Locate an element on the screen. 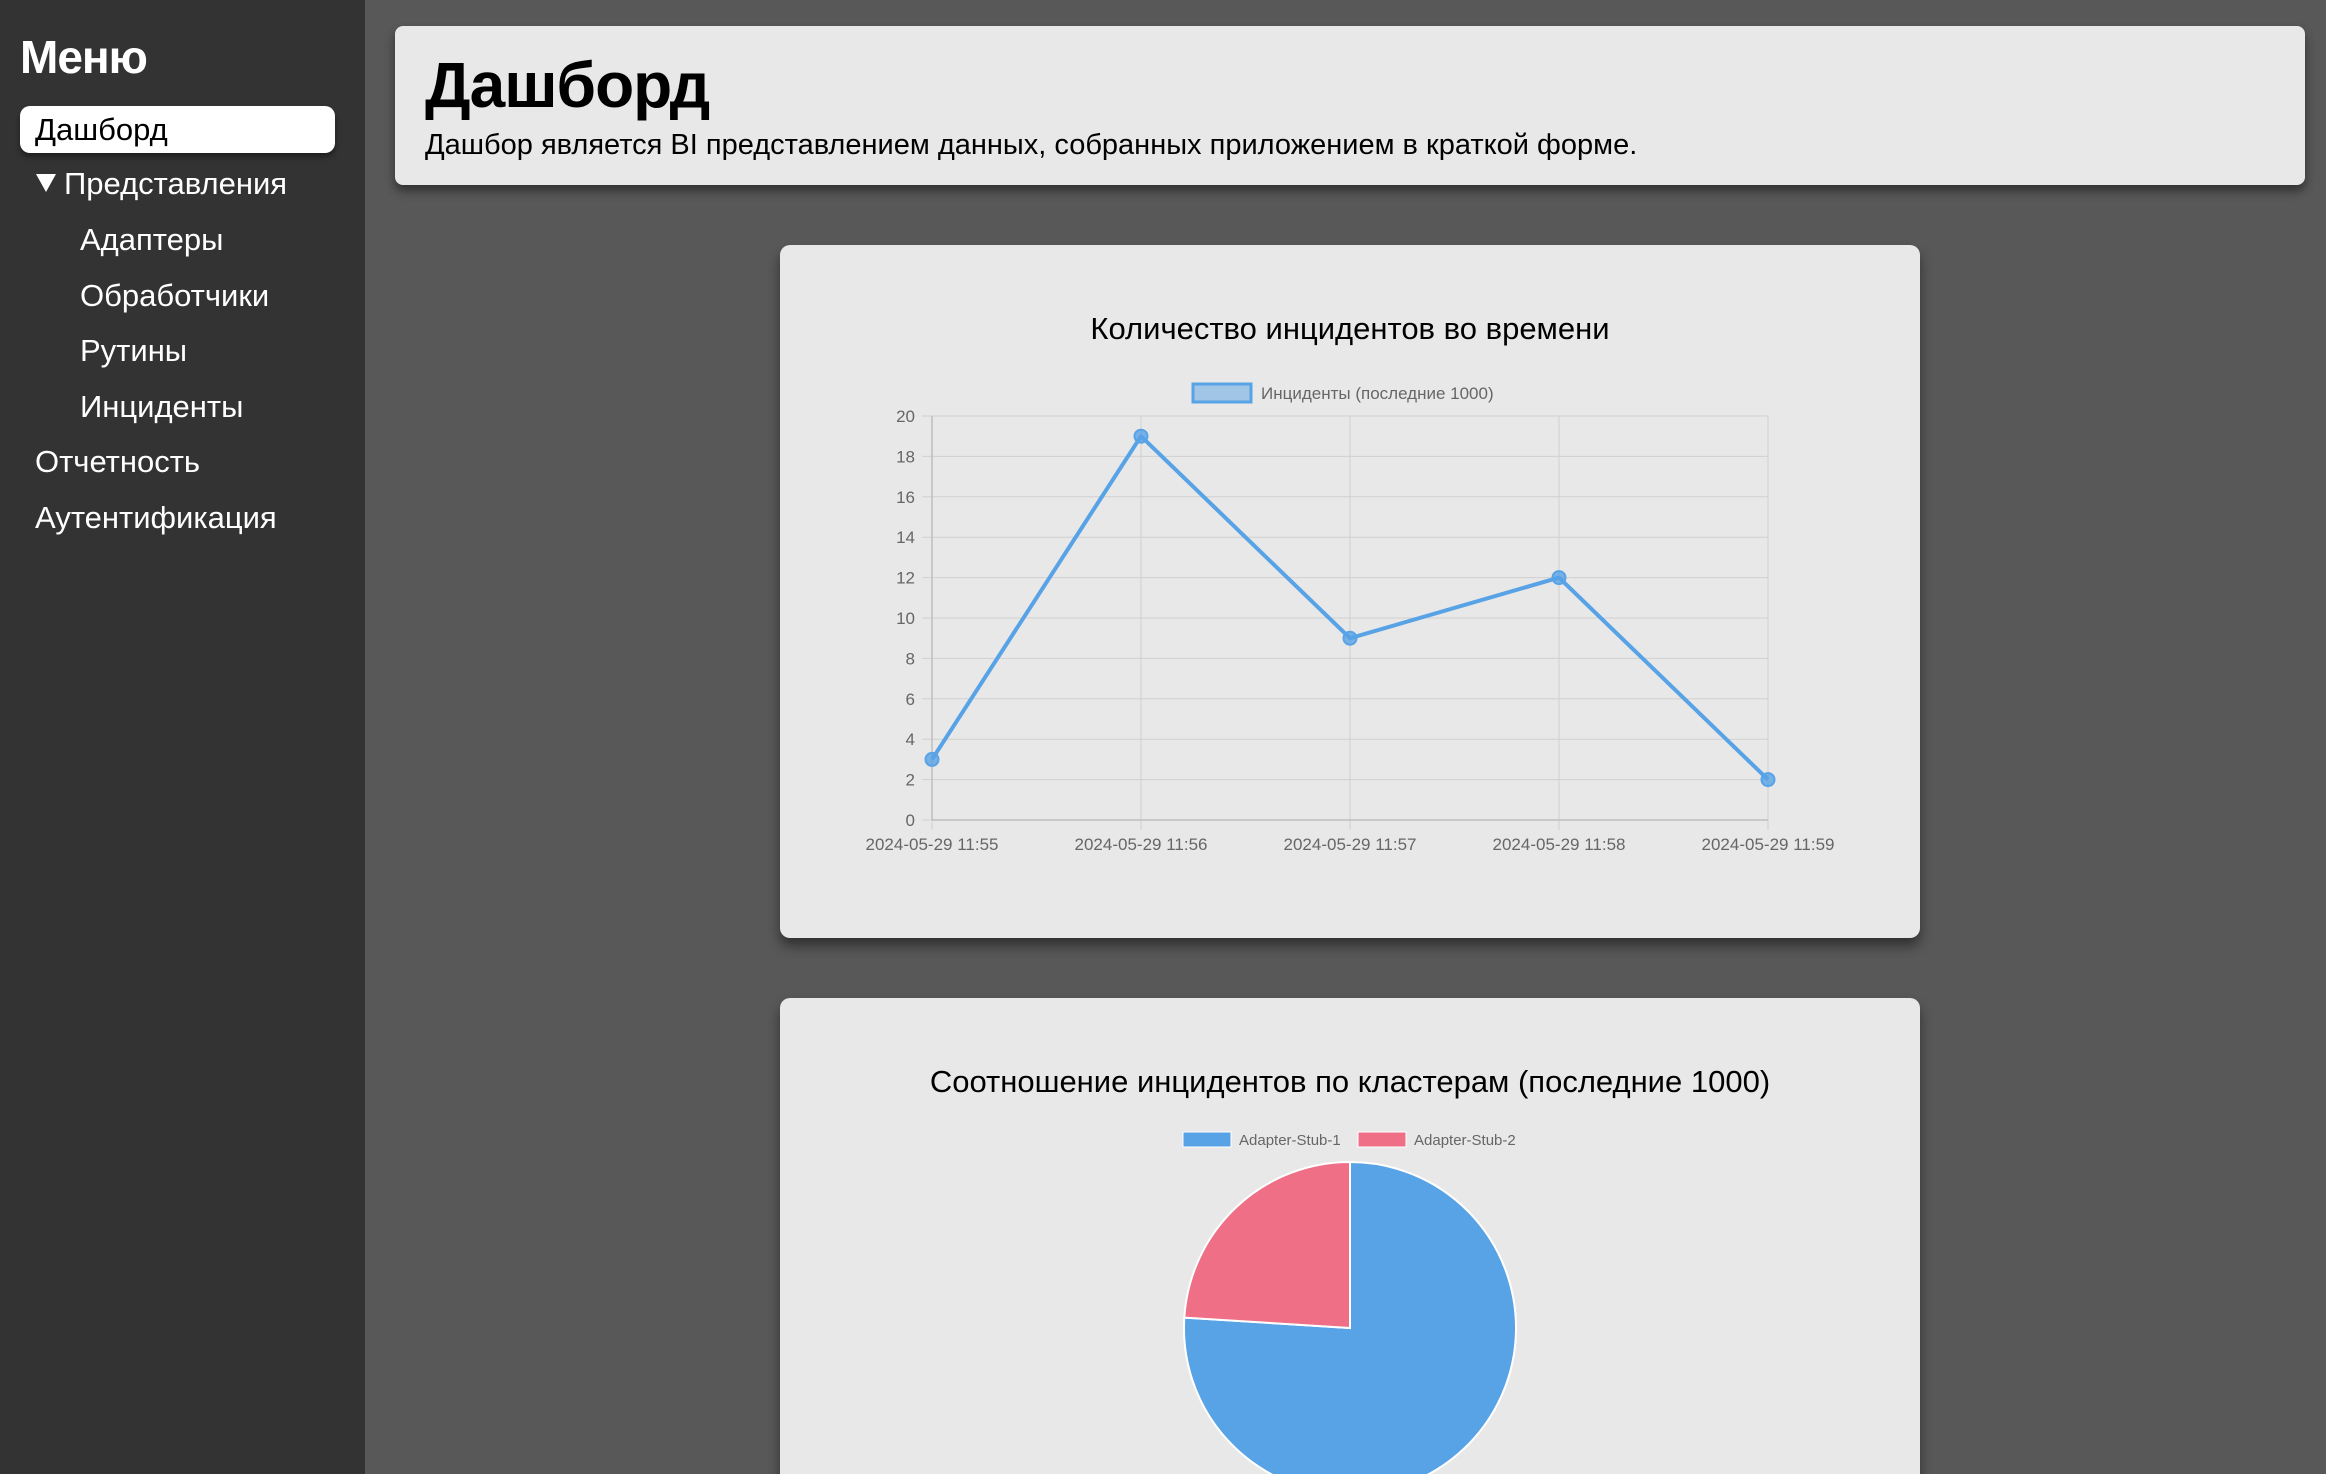 The width and height of the screenshot is (2326, 1474). legend-label: Adapter-Stub-1 is located at coordinates (1290, 1140).